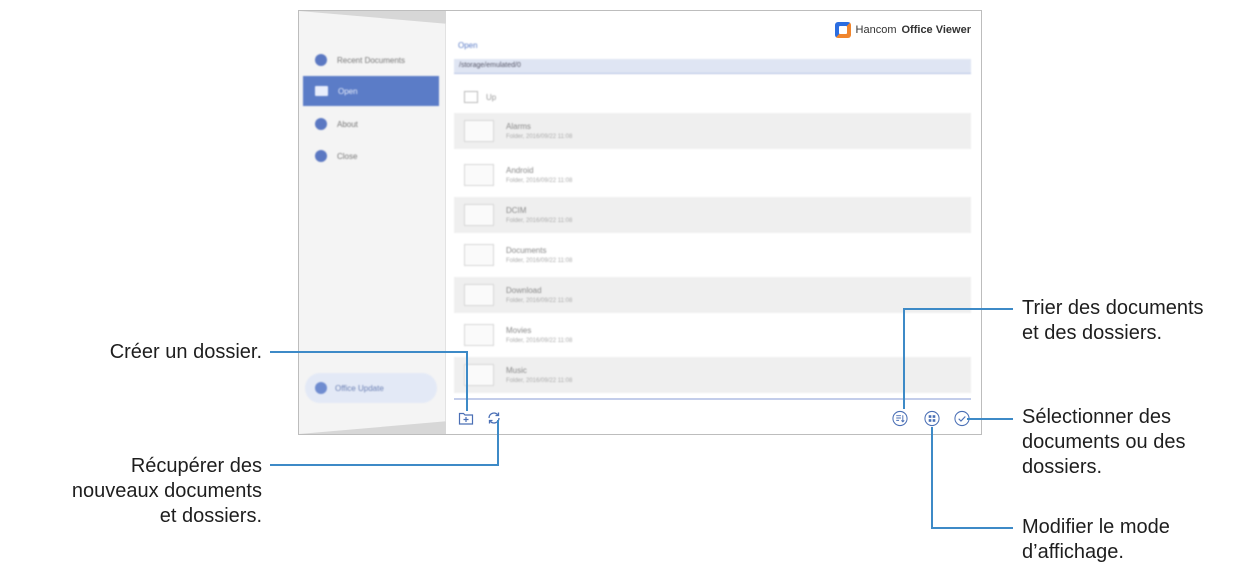 The image size is (1255, 573). What do you see at coordinates (359, 388) in the screenshot?
I see `office-update-label: Office Update` at bounding box center [359, 388].